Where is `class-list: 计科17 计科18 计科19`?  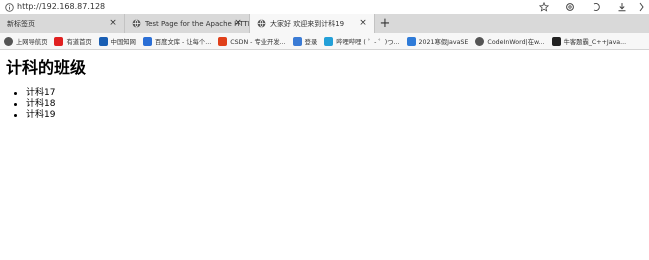
class-list: 计科17 计科18 计科19 is located at coordinates (34, 104).